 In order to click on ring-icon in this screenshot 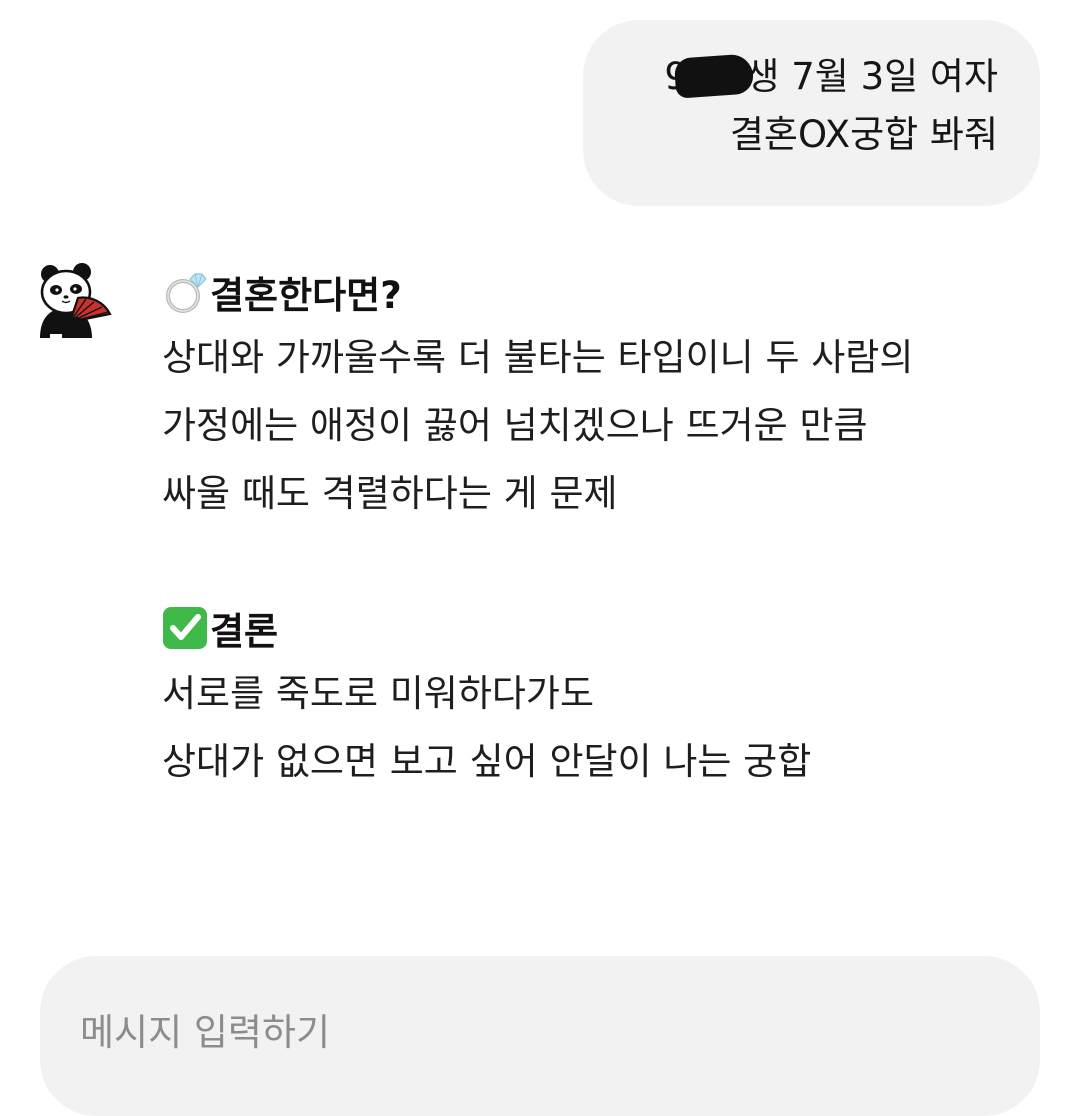, I will do `click(185, 292)`.